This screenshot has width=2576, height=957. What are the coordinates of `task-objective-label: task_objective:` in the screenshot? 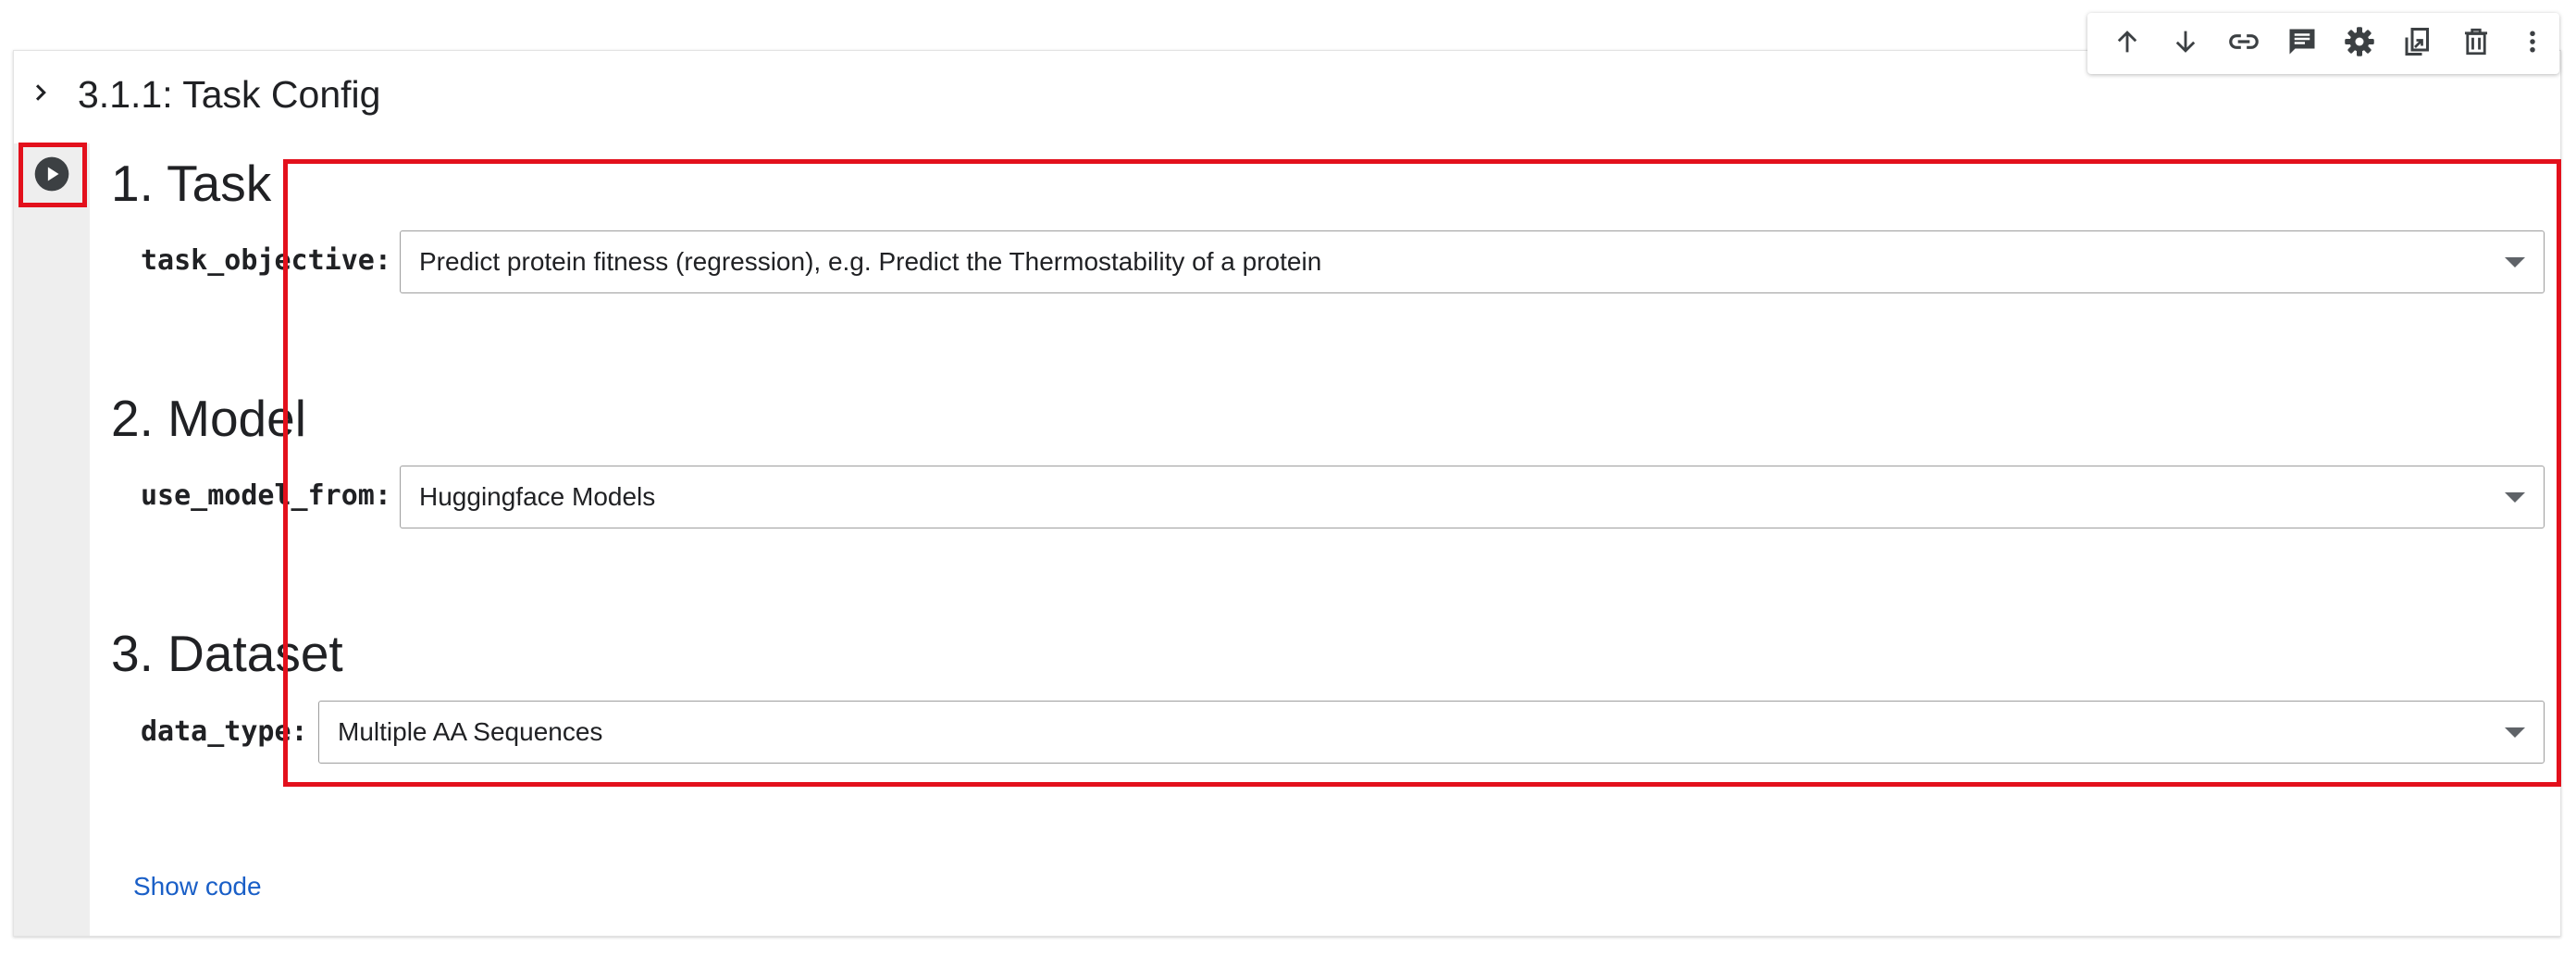 It's located at (266, 260).